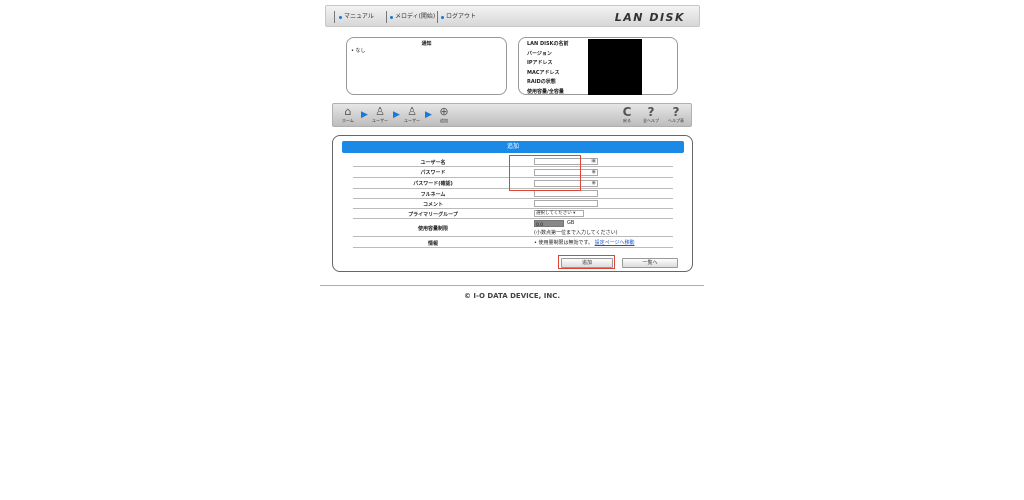 The height and width of the screenshot is (500, 1024). What do you see at coordinates (513, 214) in the screenshot?
I see `primary-group-row: プライマリーグループ 選択してください ▾` at bounding box center [513, 214].